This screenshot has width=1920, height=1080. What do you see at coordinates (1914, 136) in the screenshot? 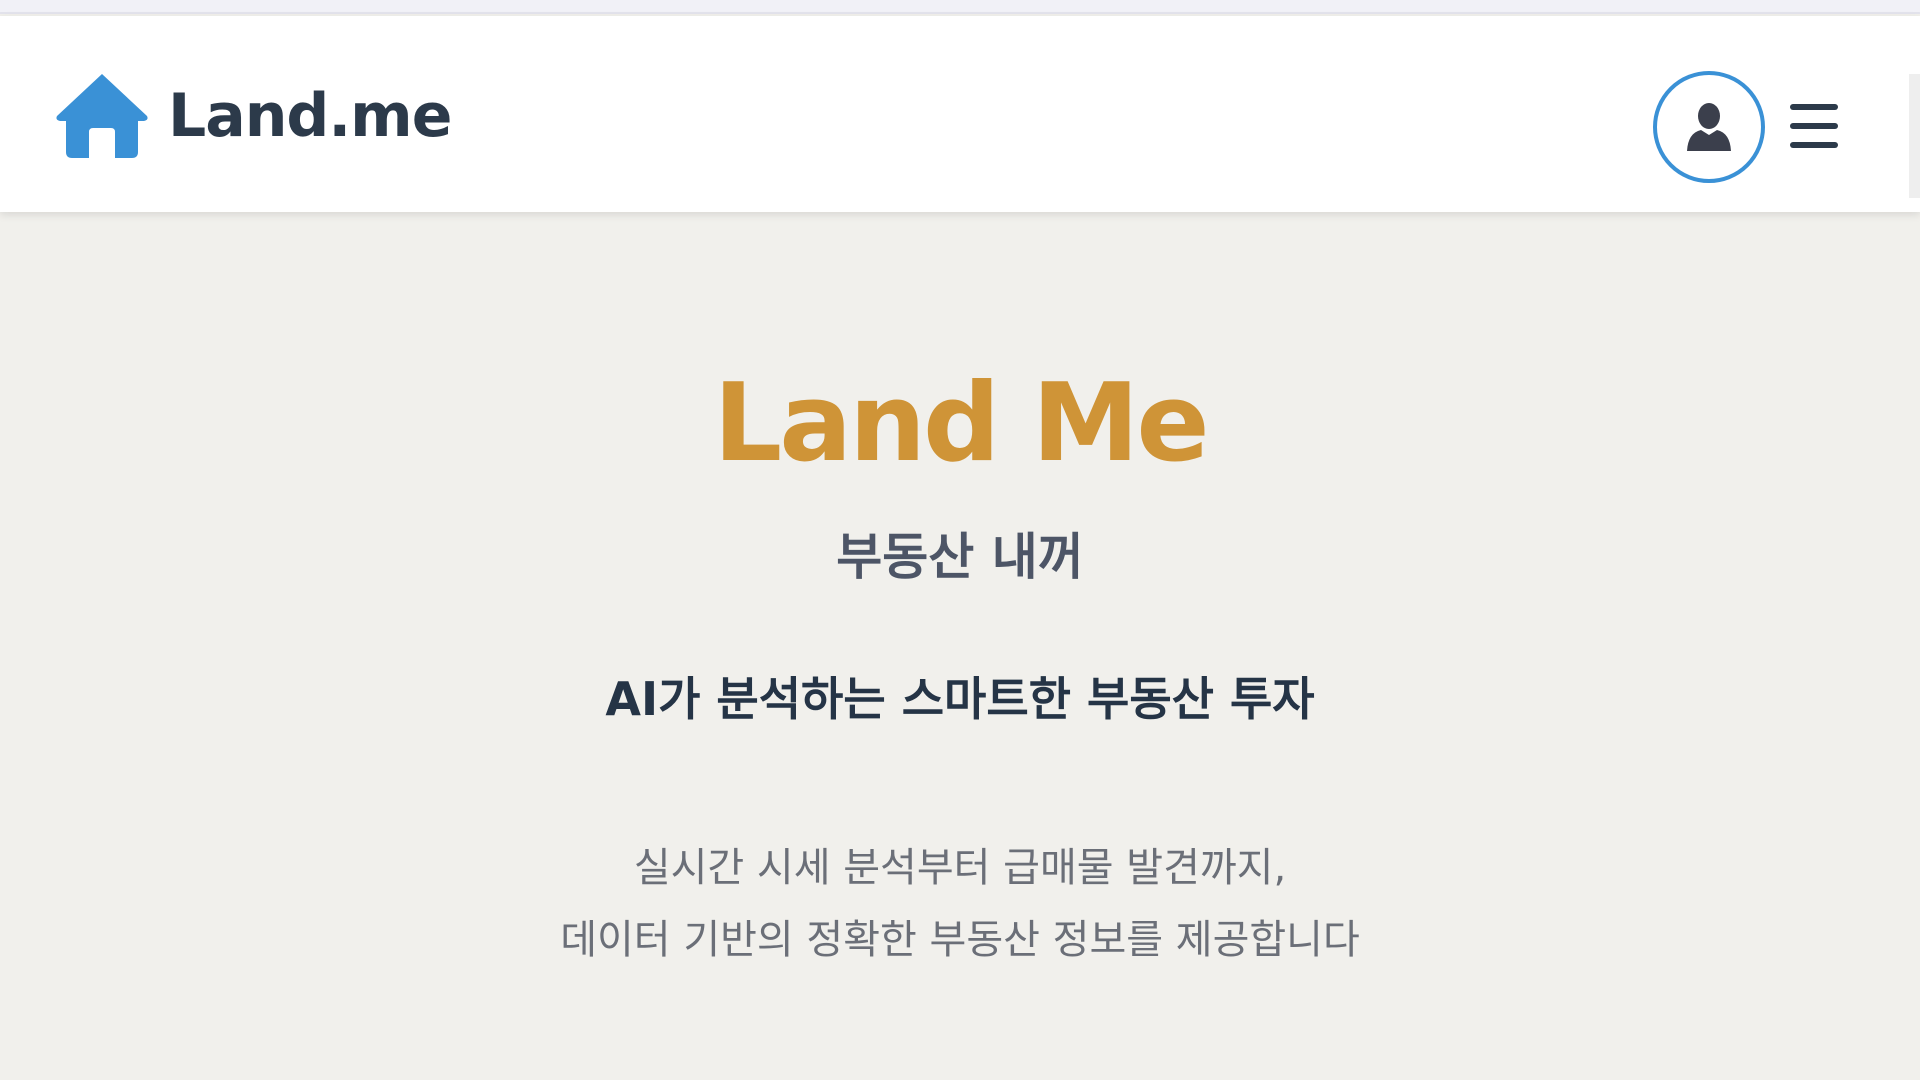
I see `right-edge-panel` at bounding box center [1914, 136].